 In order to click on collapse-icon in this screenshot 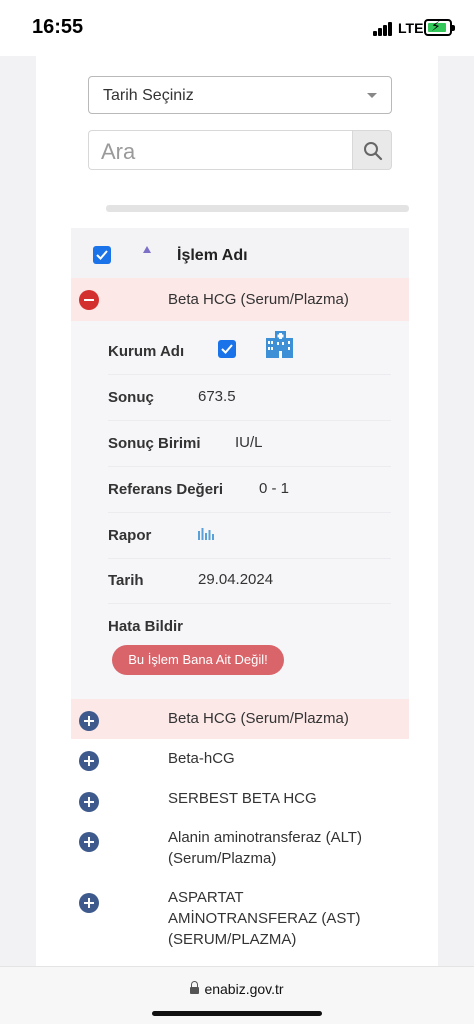, I will do `click(89, 300)`.